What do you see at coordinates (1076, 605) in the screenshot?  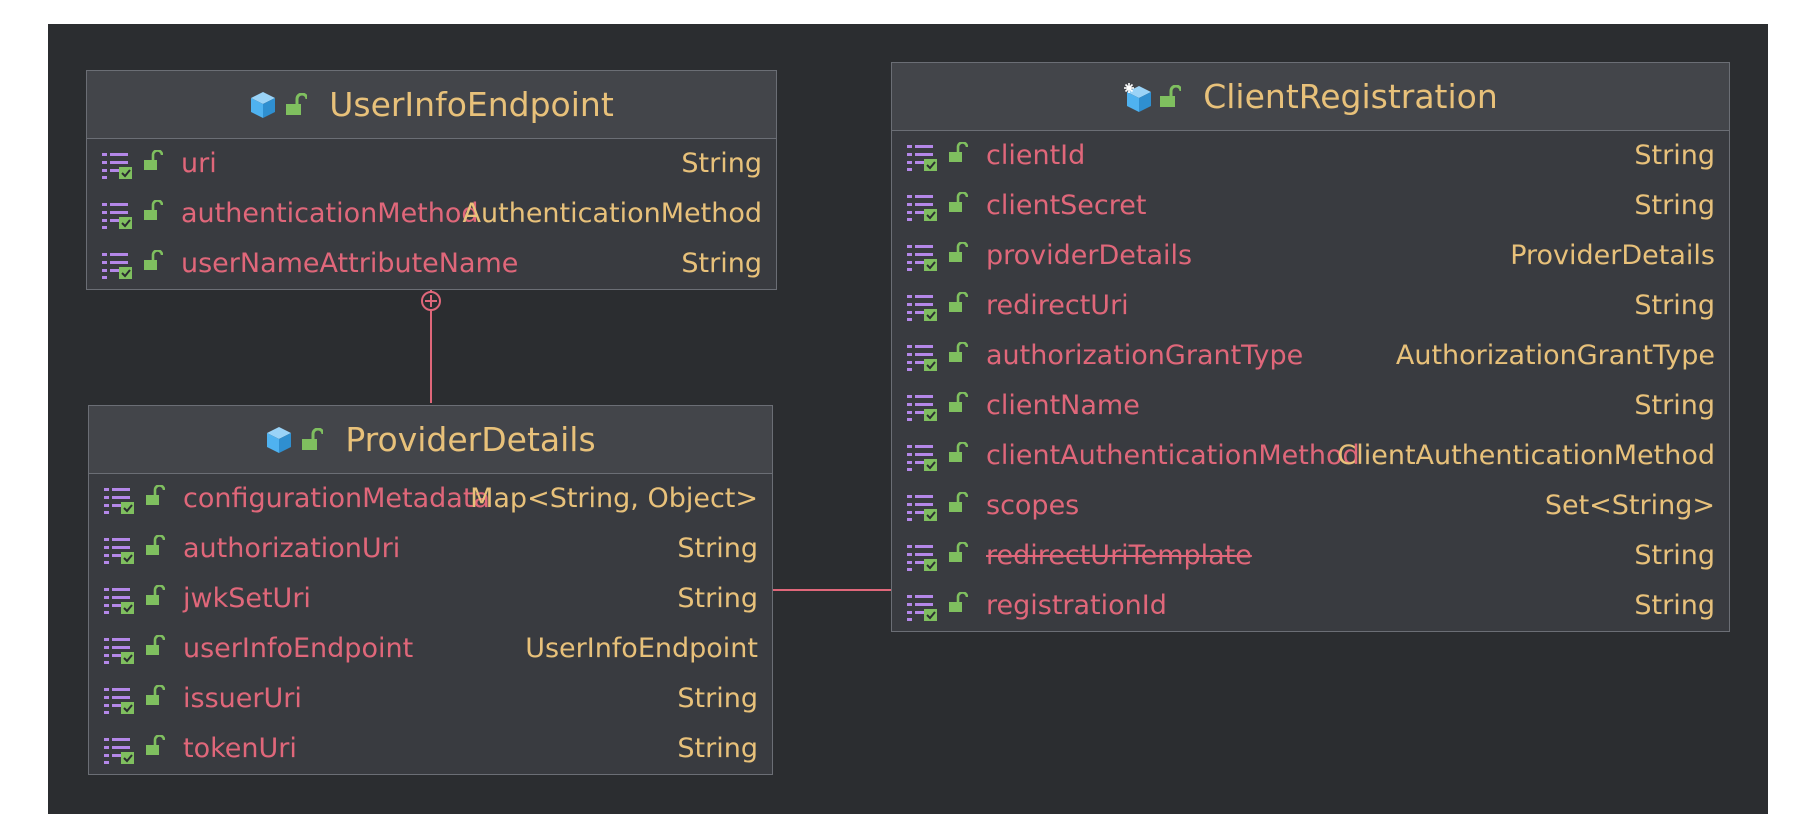 I see `field-name: registrationId` at bounding box center [1076, 605].